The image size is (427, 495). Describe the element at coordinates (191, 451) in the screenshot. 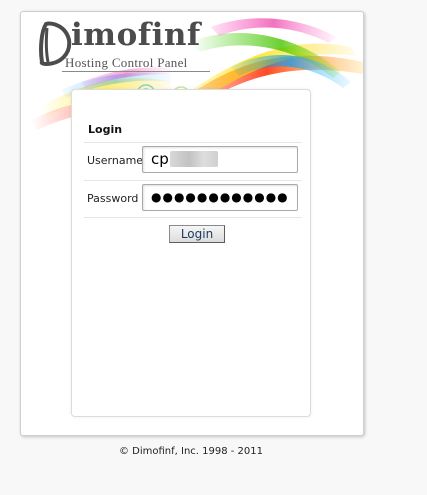

I see `footer-copyright: © Dimofinf, Inc. 1998 - 2011` at that location.